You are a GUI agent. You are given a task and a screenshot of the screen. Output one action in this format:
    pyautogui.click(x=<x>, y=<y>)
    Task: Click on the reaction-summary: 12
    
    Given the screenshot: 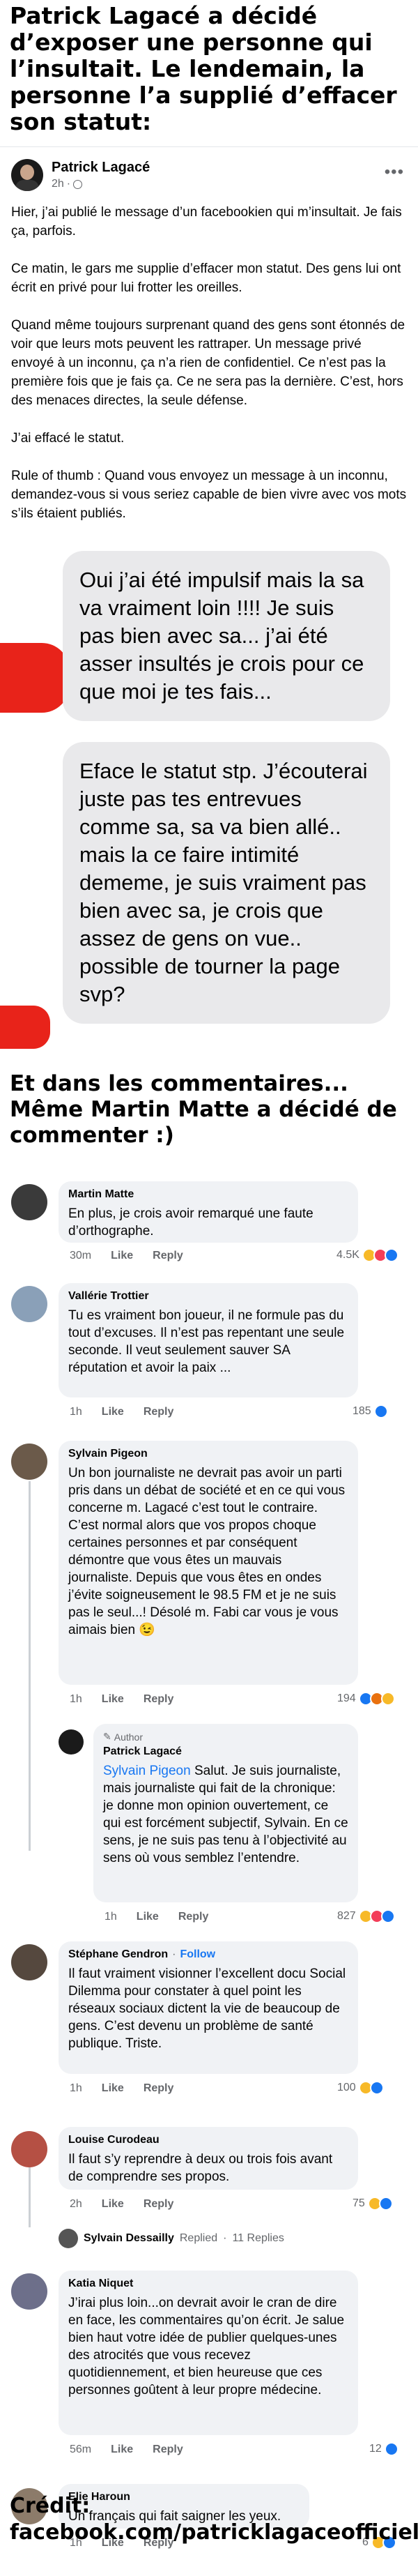 What is the action you would take?
    pyautogui.click(x=383, y=2449)
    